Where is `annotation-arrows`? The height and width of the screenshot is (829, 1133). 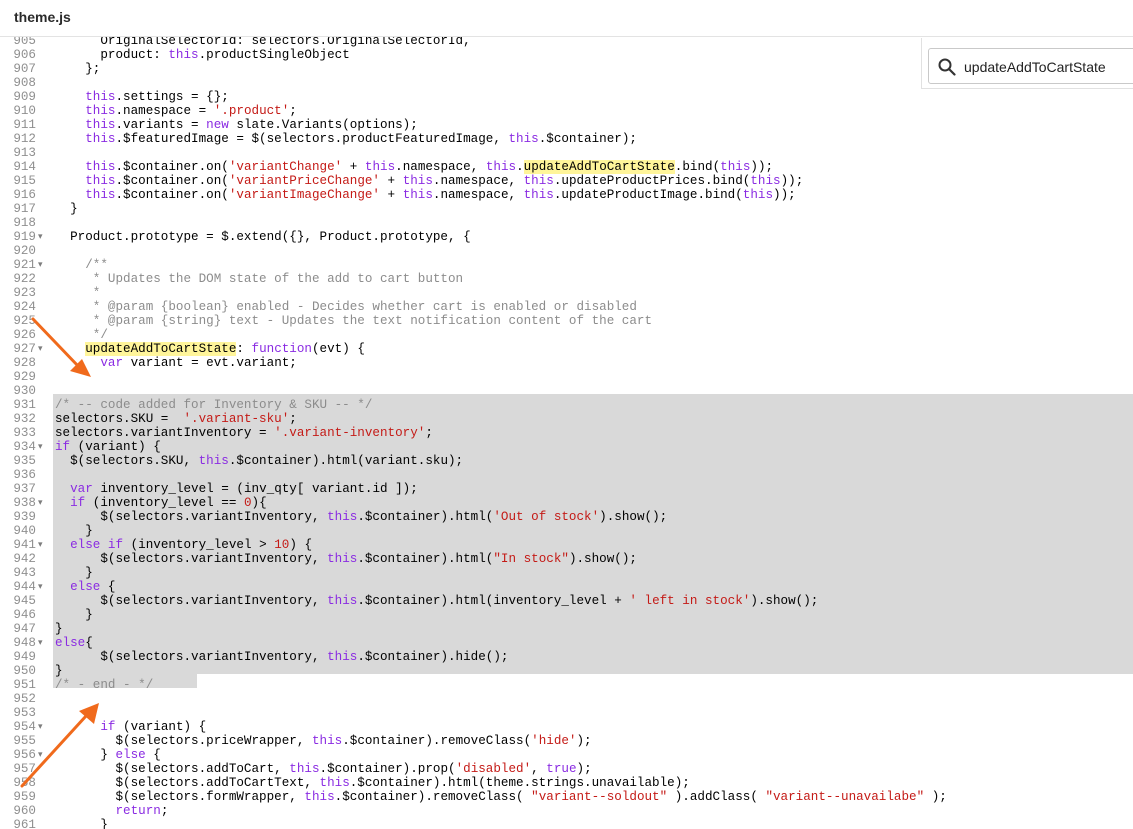
annotation-arrows is located at coordinates (59, 552).